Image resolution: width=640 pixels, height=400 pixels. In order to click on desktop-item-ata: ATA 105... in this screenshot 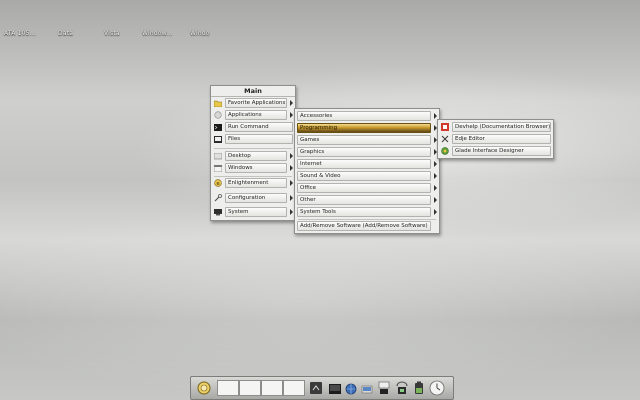, I will do `click(20, 33)`.